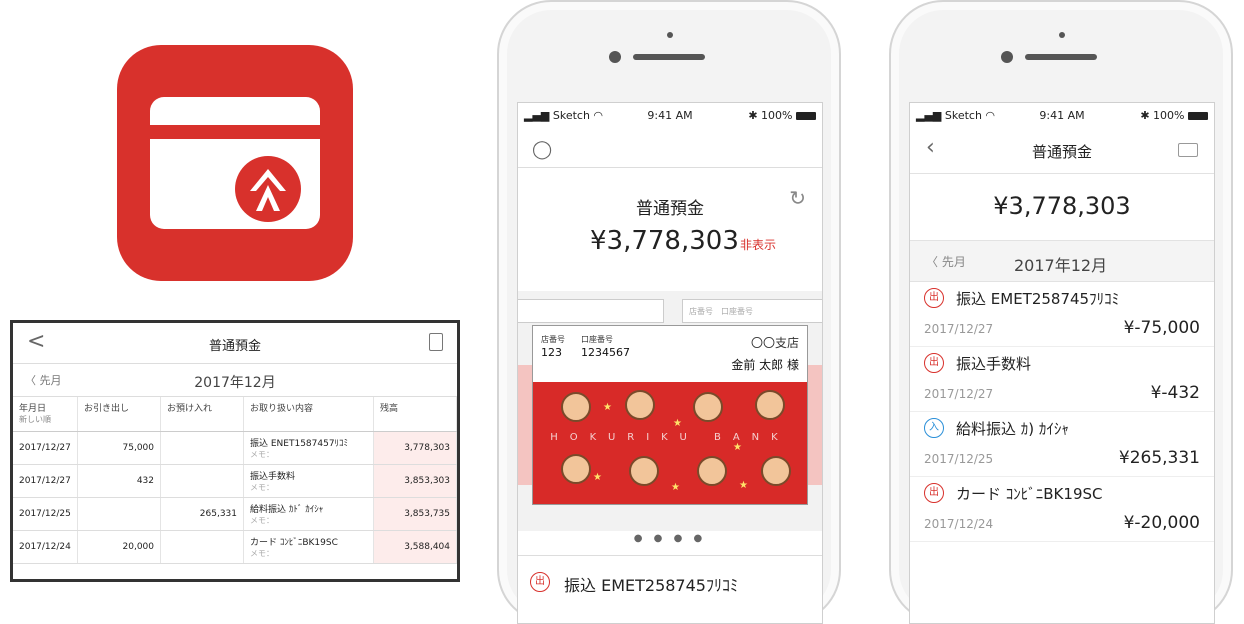  Describe the element at coordinates (1007, 57) in the screenshot. I see `camera` at that location.